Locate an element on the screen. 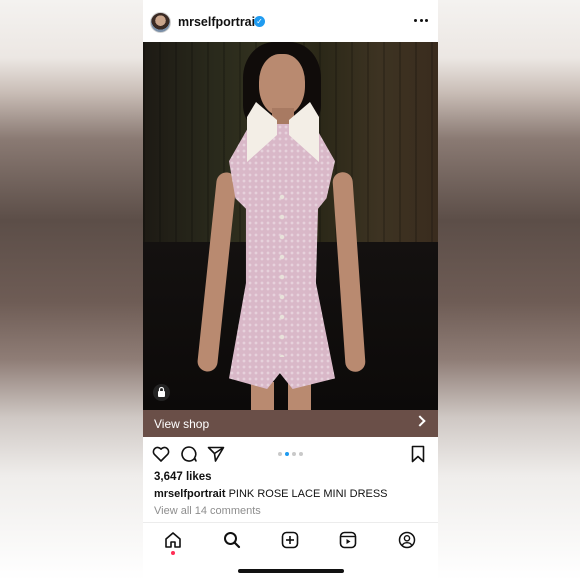  heart-icon is located at coordinates (161, 454).